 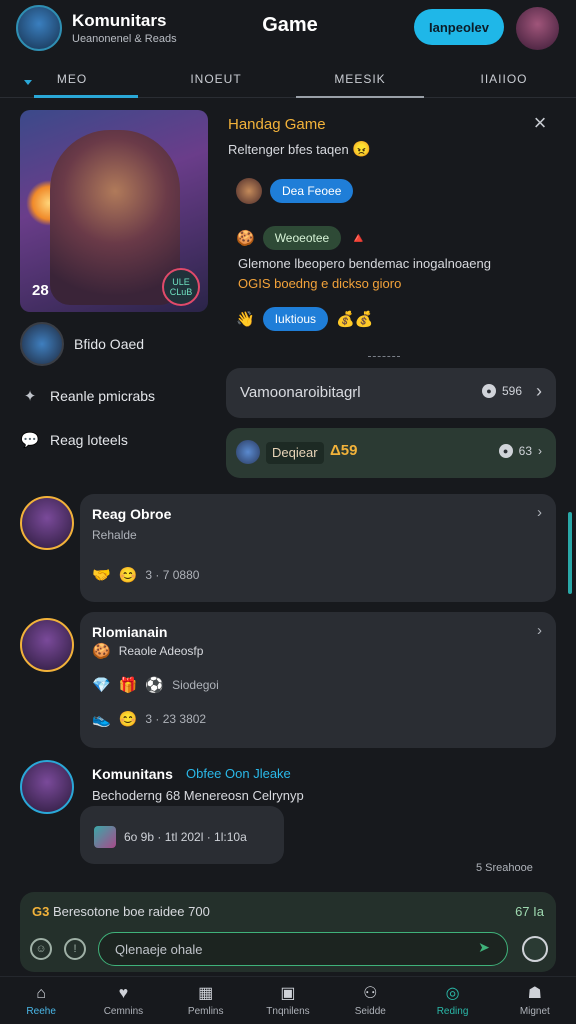 What do you see at coordinates (504, 78) in the screenshot?
I see `tab-4: IIAIIOO` at bounding box center [504, 78].